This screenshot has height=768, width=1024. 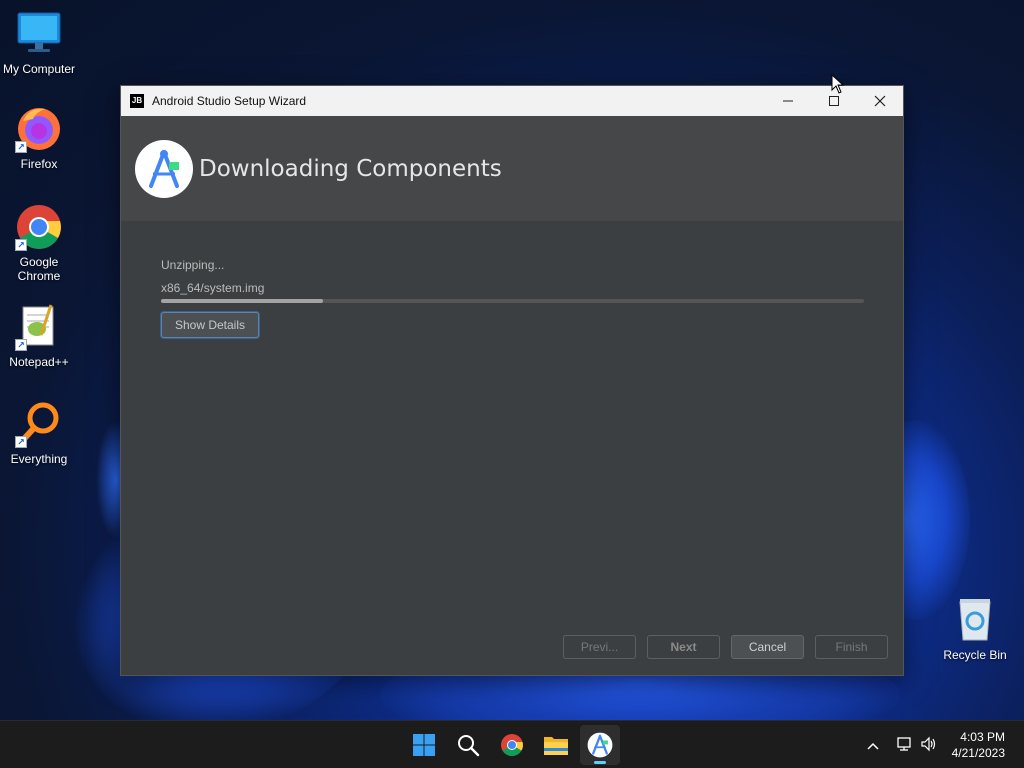 I want to click on taskbar-chrome-button, so click(x=512, y=745).